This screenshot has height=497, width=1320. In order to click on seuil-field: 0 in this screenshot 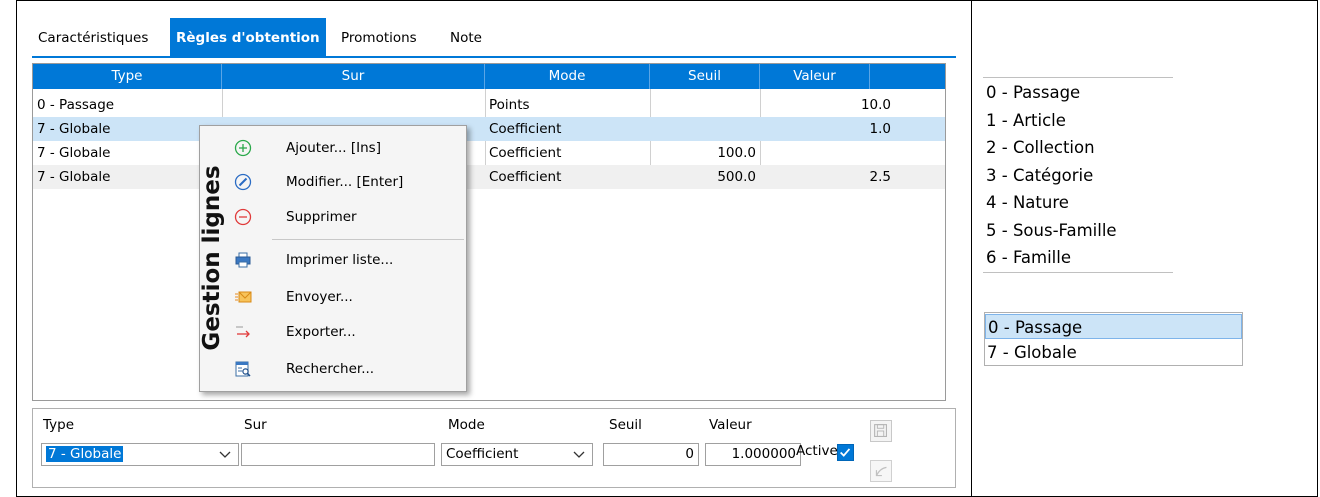, I will do `click(651, 454)`.